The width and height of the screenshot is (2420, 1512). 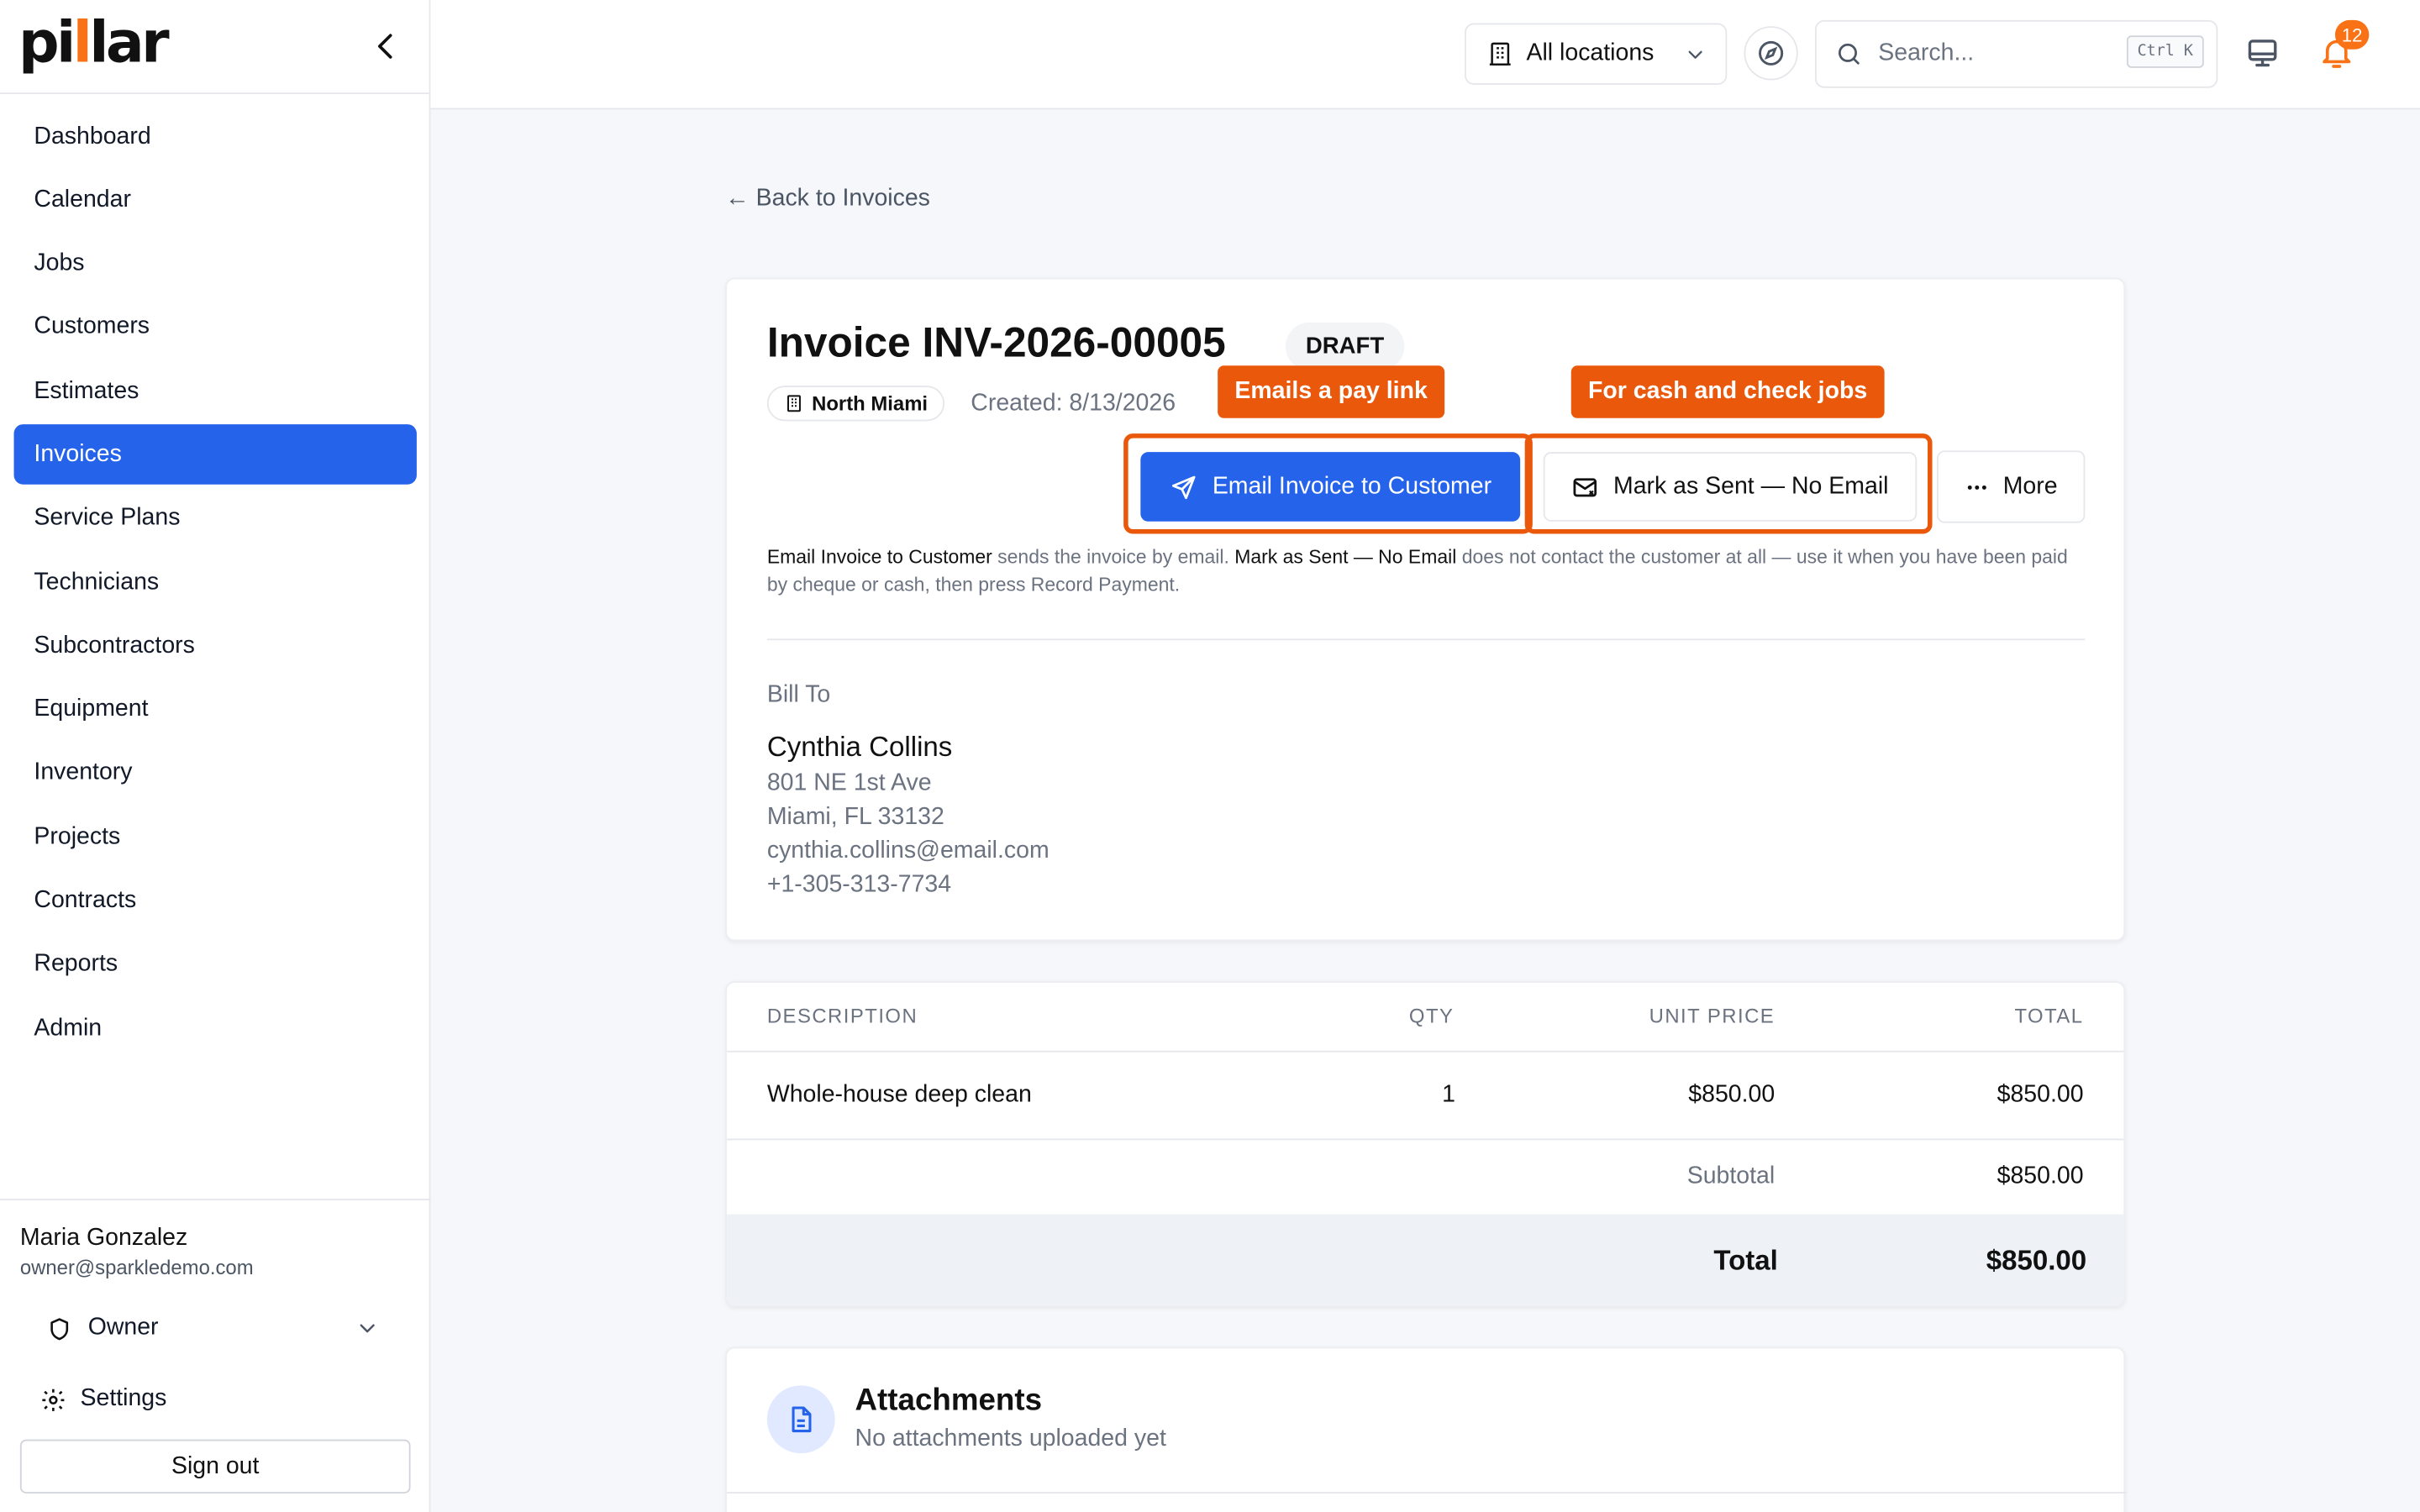 I want to click on sidebar-item-dashboard: Dashboard, so click(x=216, y=137).